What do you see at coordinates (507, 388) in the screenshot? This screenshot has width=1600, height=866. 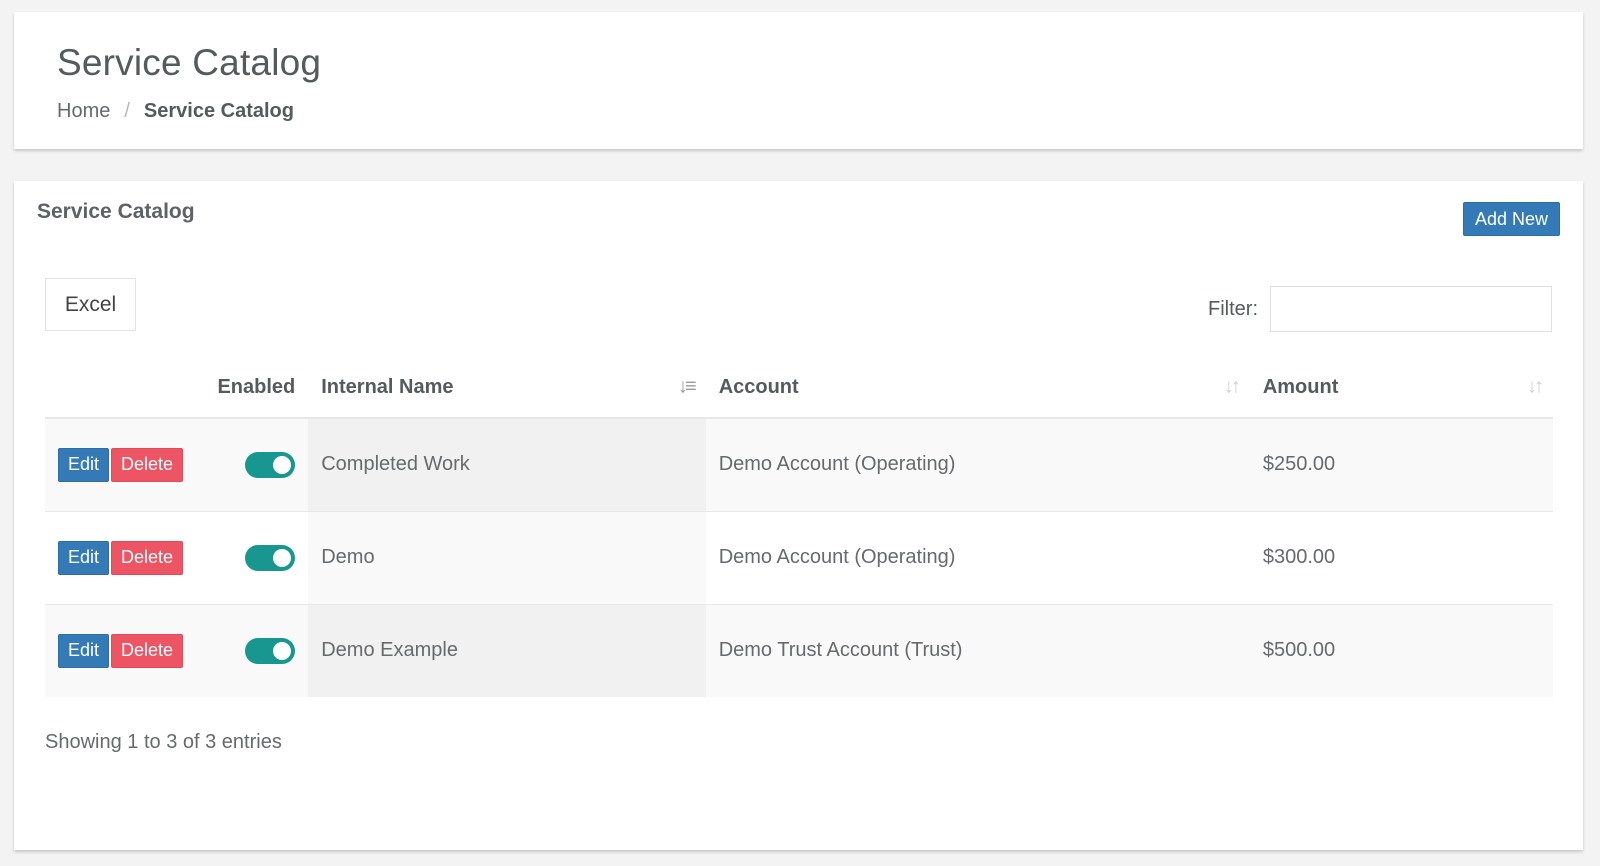 I see `internal-name-column-header: Internal Name ↓≡` at bounding box center [507, 388].